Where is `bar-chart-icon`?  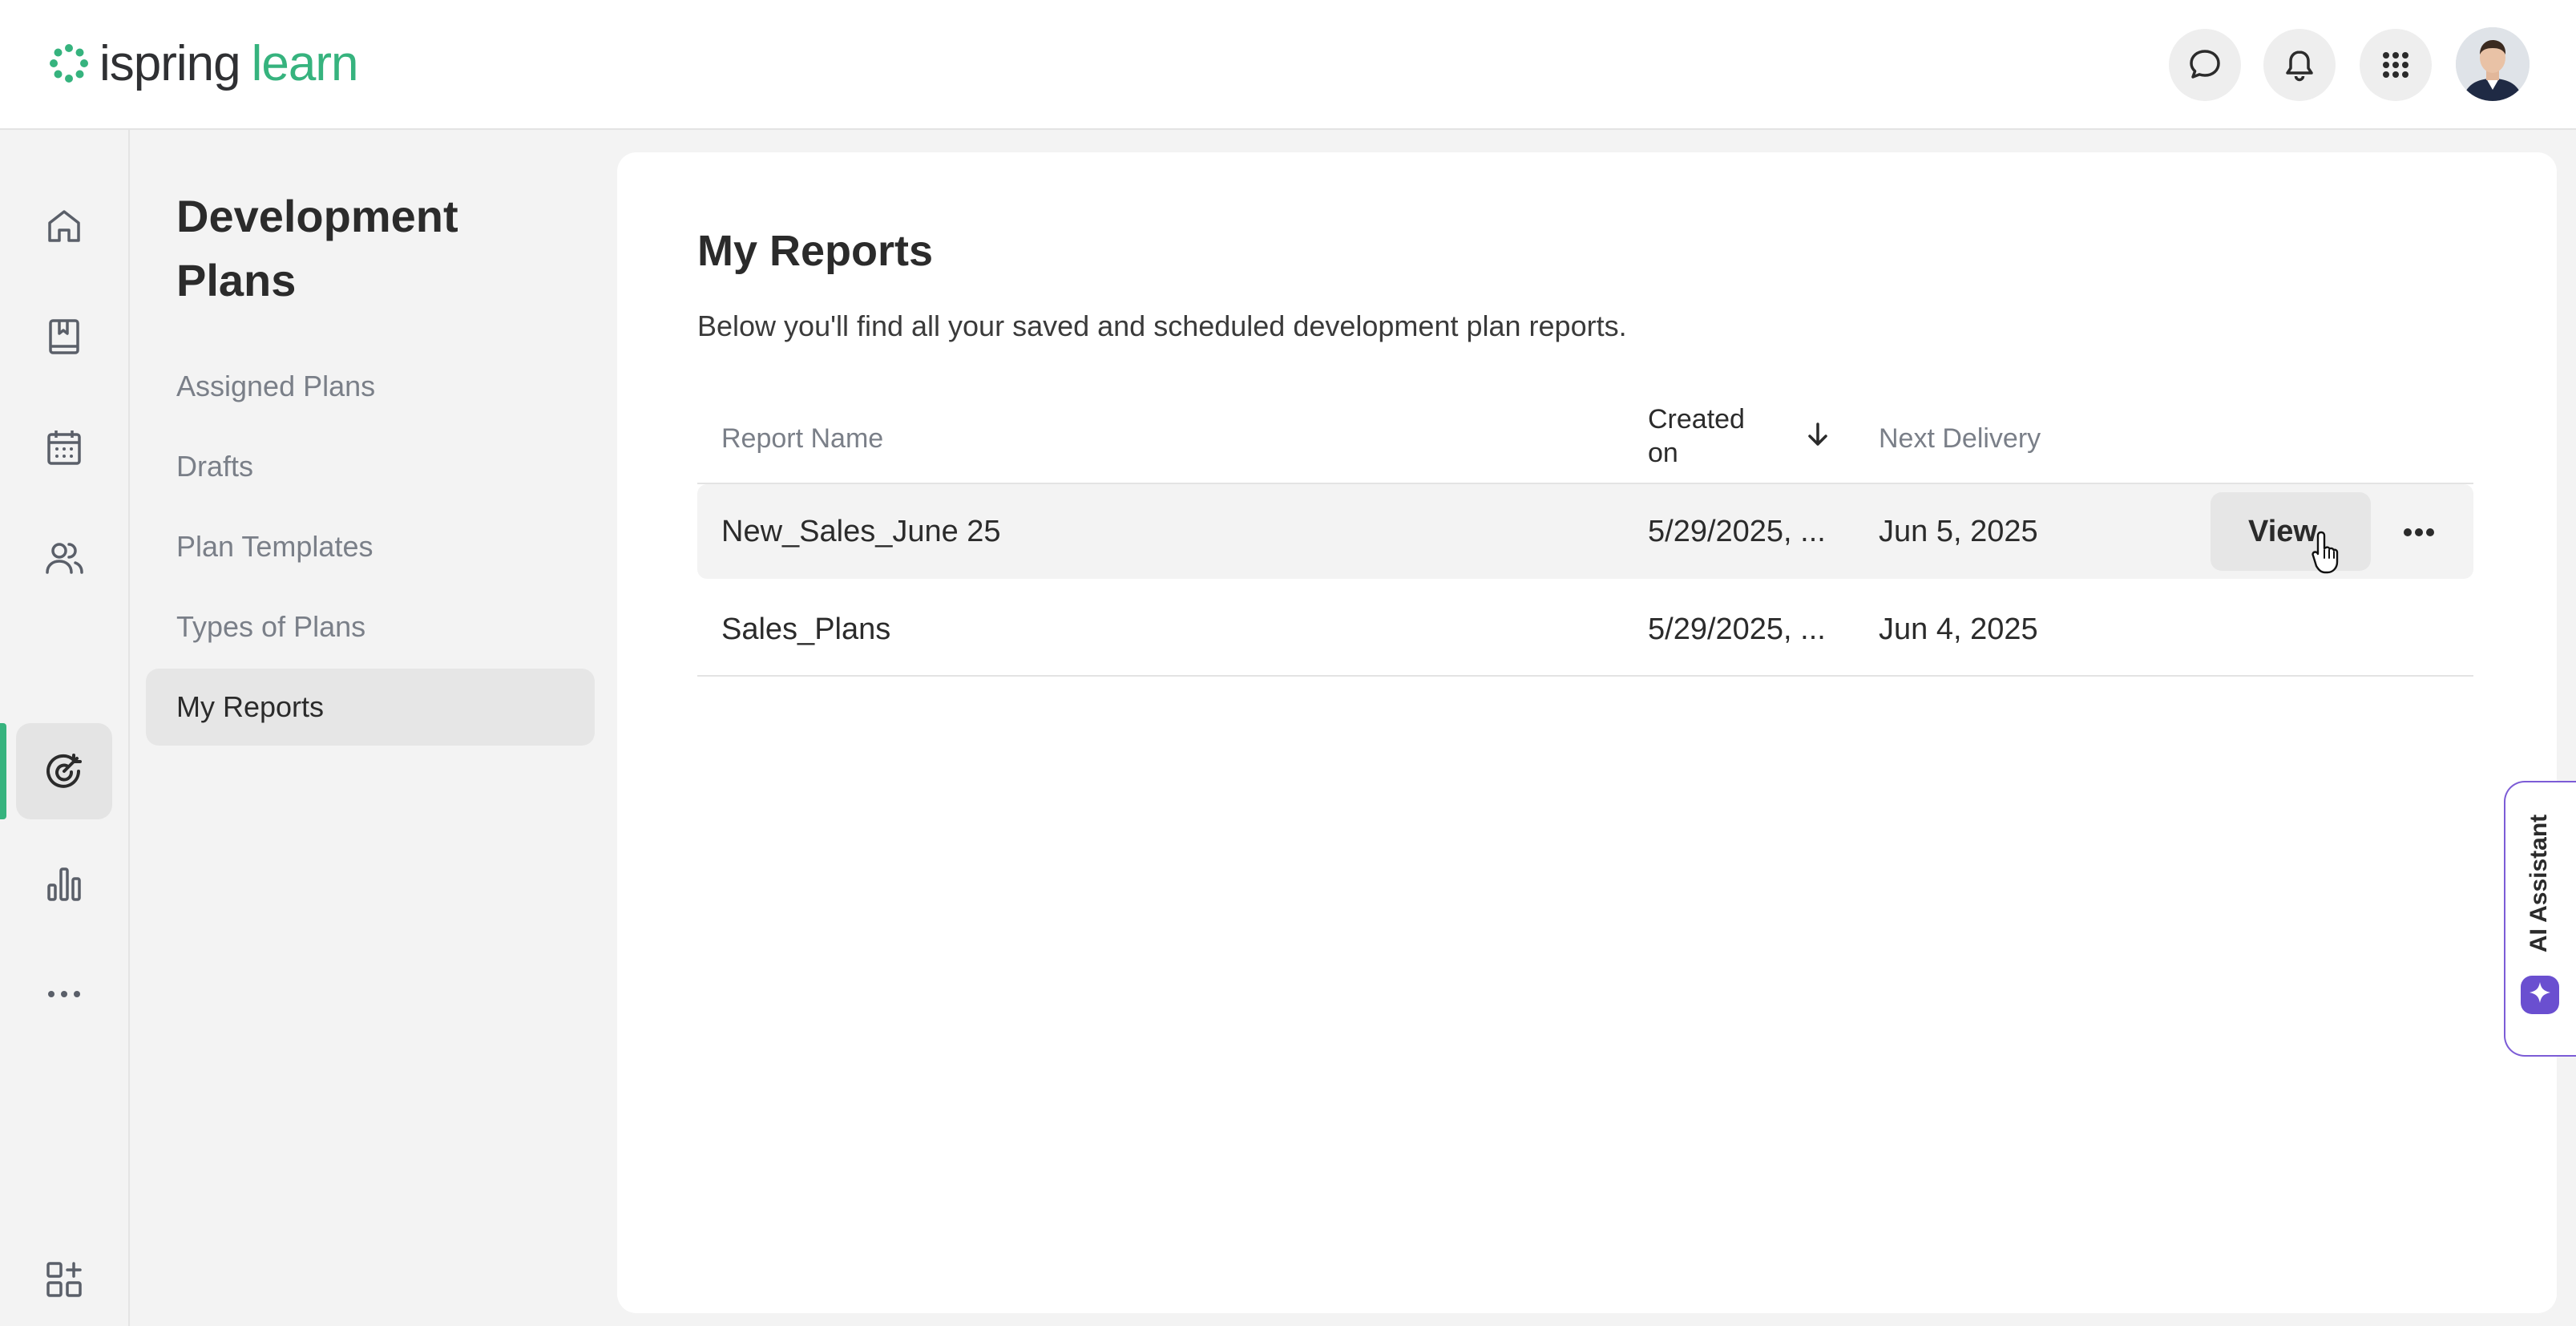
bar-chart-icon is located at coordinates (64, 884).